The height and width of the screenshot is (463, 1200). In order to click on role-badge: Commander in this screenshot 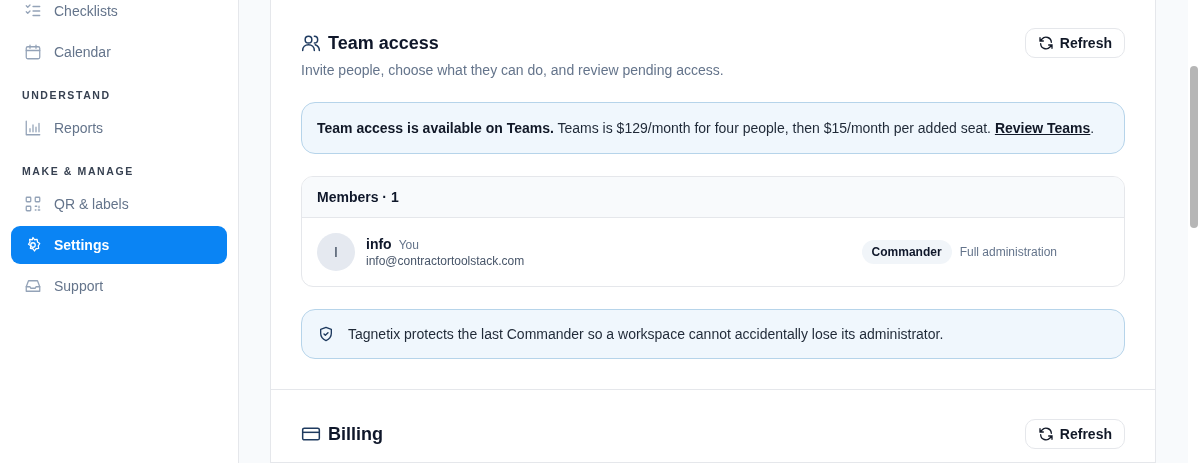, I will do `click(906, 252)`.